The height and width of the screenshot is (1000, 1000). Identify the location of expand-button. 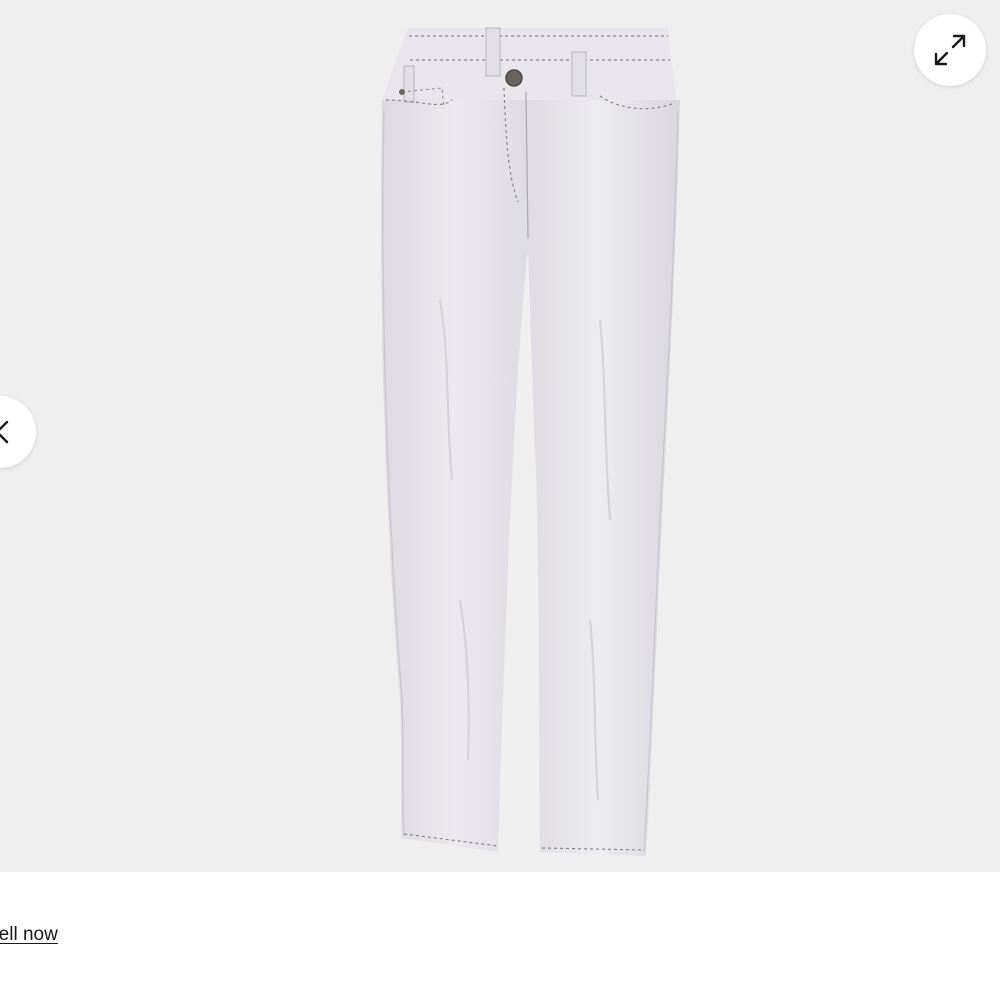
(950, 50).